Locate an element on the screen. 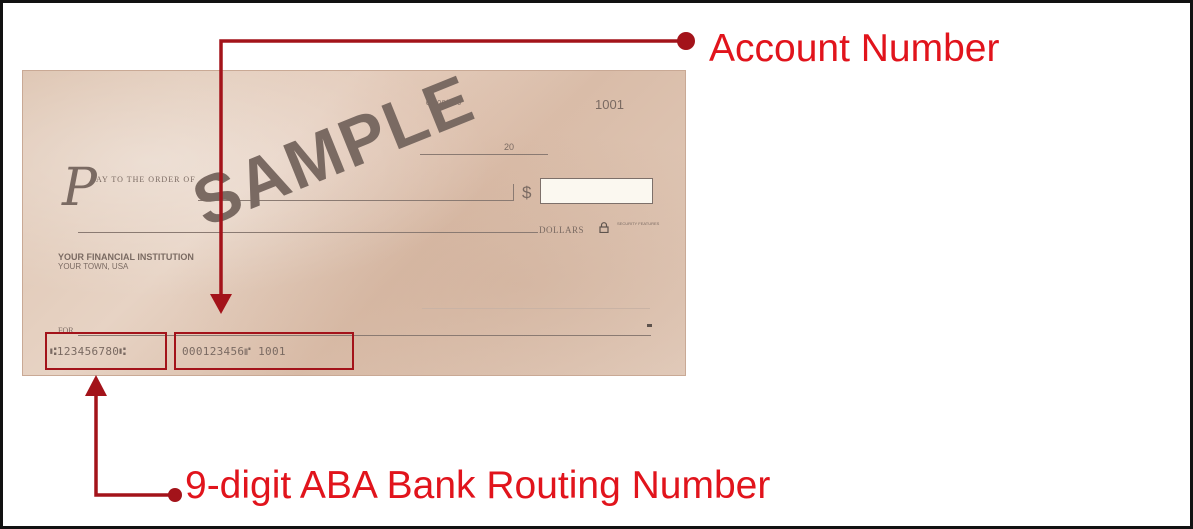  account-arrowhead is located at coordinates (221, 304).